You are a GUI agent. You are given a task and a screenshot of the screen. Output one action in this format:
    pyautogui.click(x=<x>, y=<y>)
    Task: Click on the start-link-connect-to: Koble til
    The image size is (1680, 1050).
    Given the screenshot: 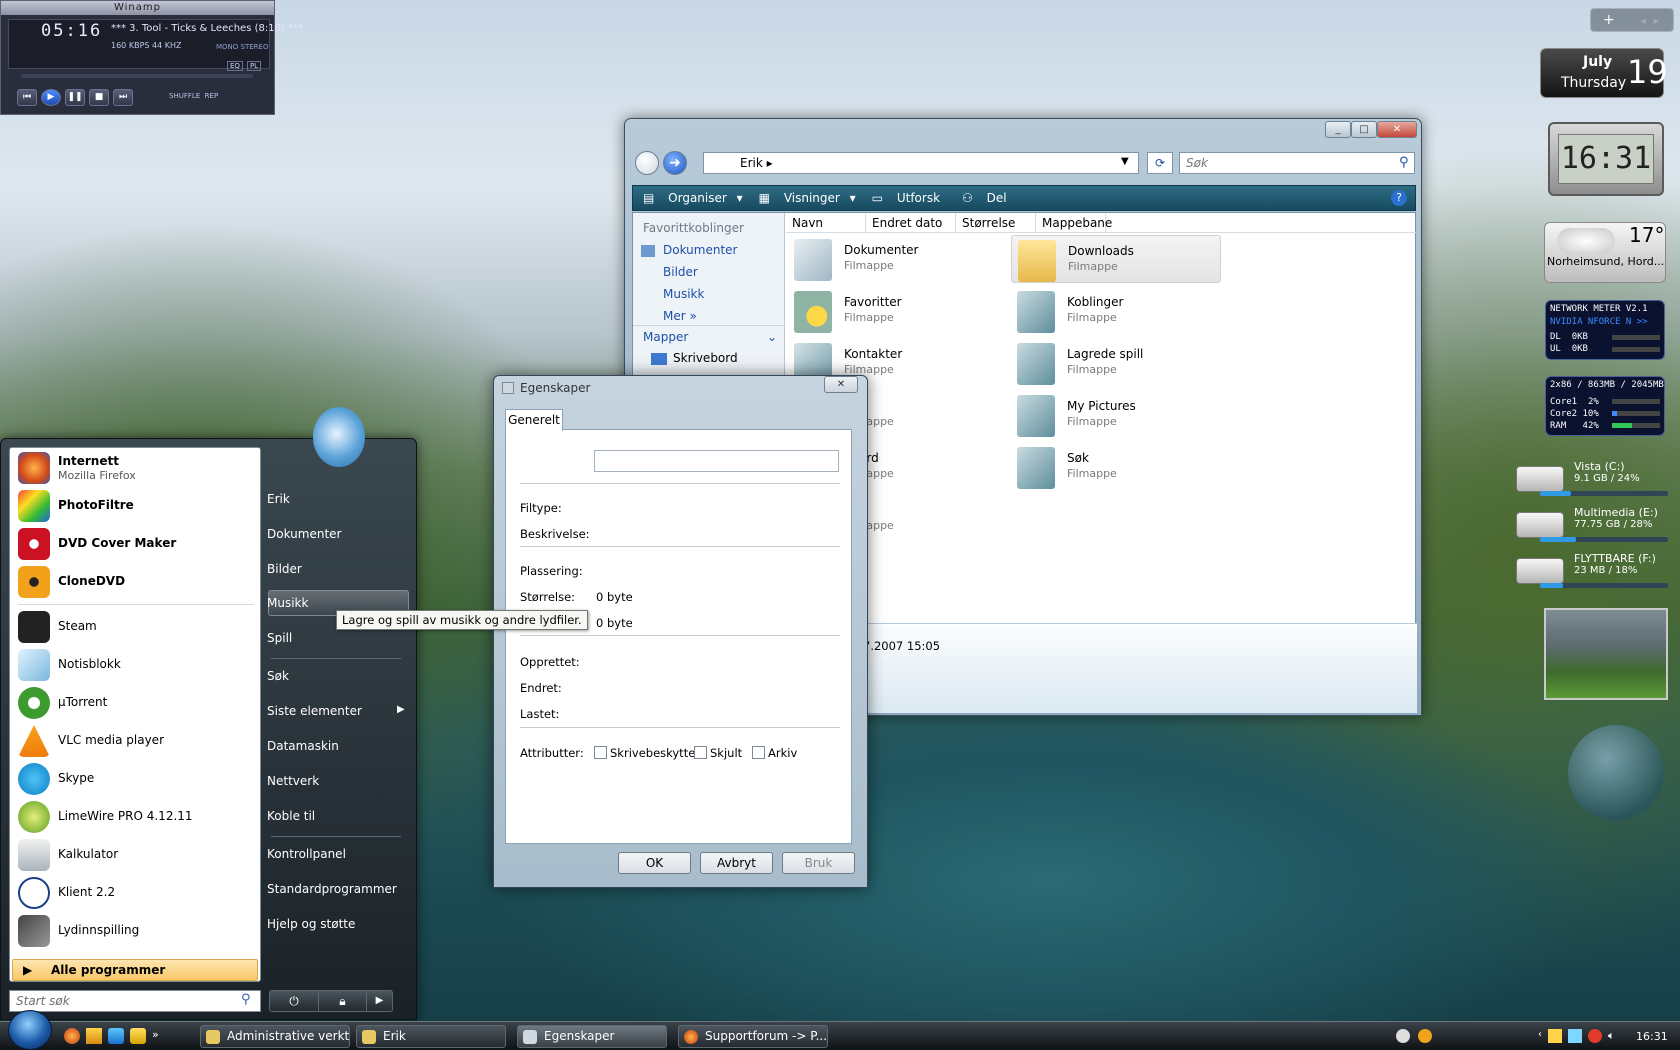 What is the action you would take?
    pyautogui.click(x=291, y=816)
    